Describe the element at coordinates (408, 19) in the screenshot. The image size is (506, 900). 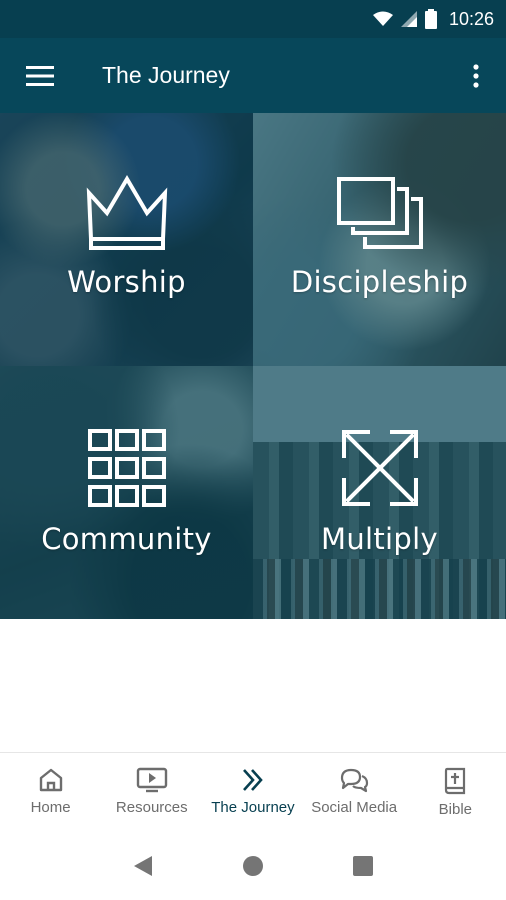
I see `cellular-signal-icon` at that location.